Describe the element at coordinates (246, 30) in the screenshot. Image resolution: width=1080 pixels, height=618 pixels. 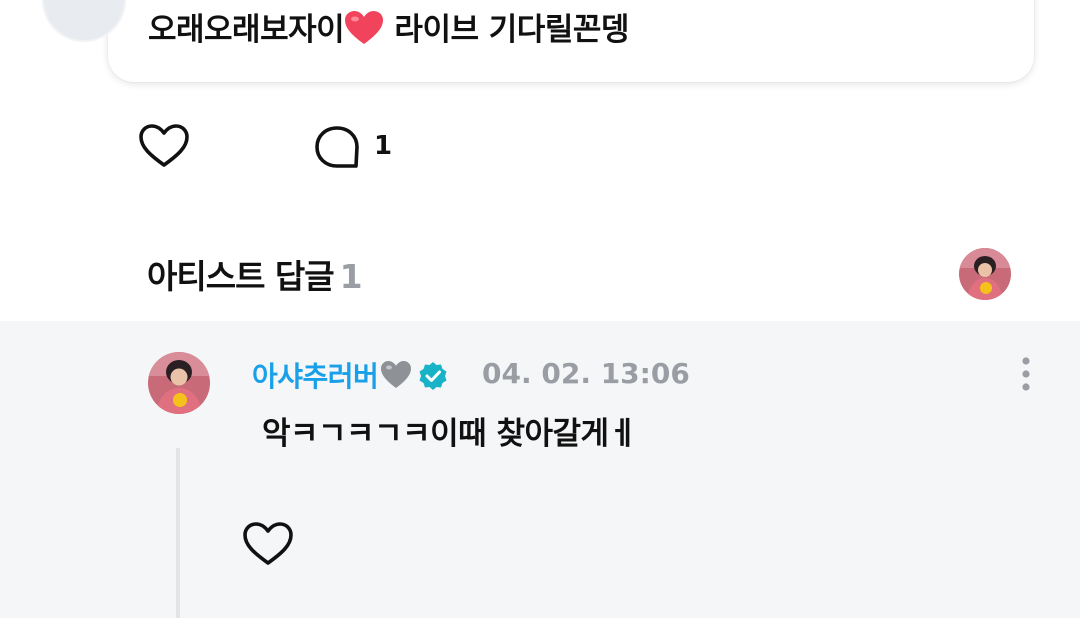
I see `comment-text-part1: 오래오래보자이` at that location.